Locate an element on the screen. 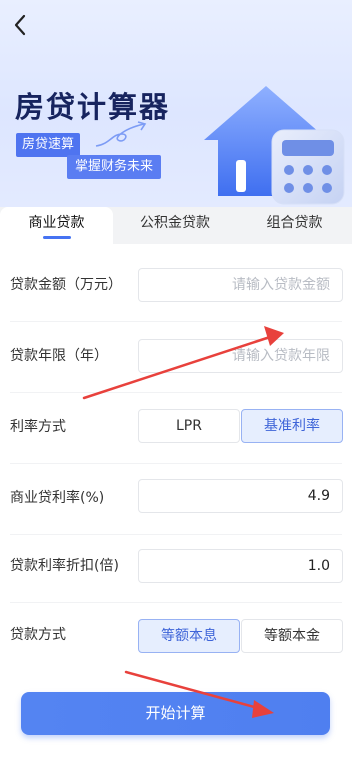  tab-provident-fund-loan: 公积金贷款 is located at coordinates (175, 225).